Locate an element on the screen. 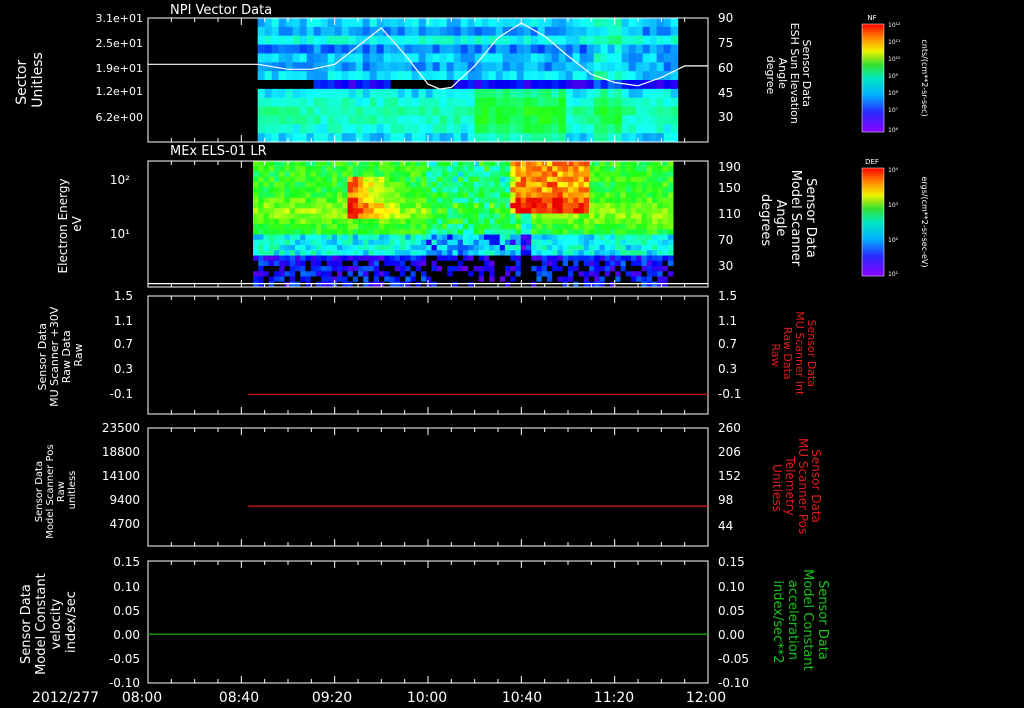  right-tick-label: 1.5 is located at coordinates (727, 296).